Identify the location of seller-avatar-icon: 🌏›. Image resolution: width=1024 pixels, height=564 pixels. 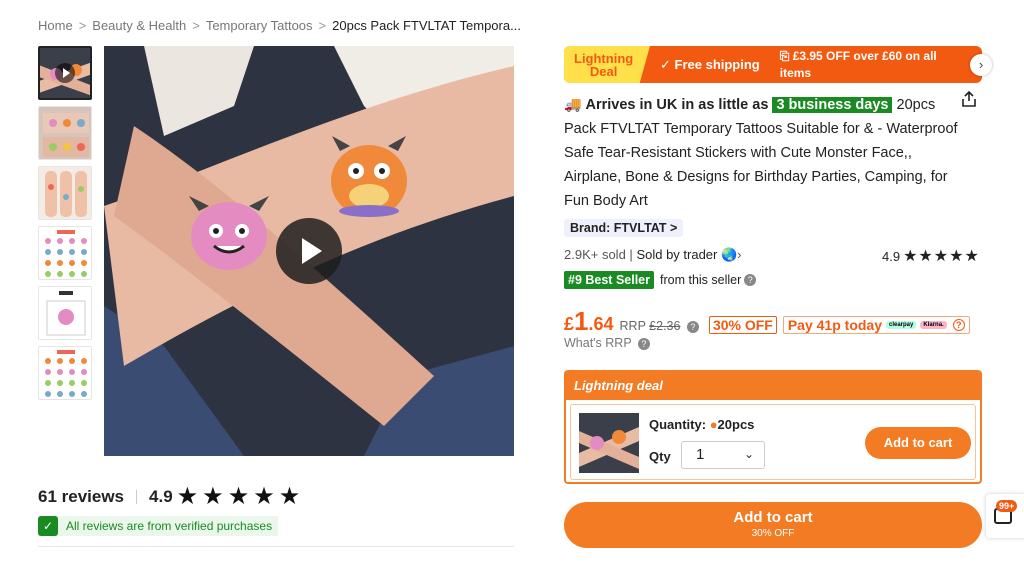
(731, 254).